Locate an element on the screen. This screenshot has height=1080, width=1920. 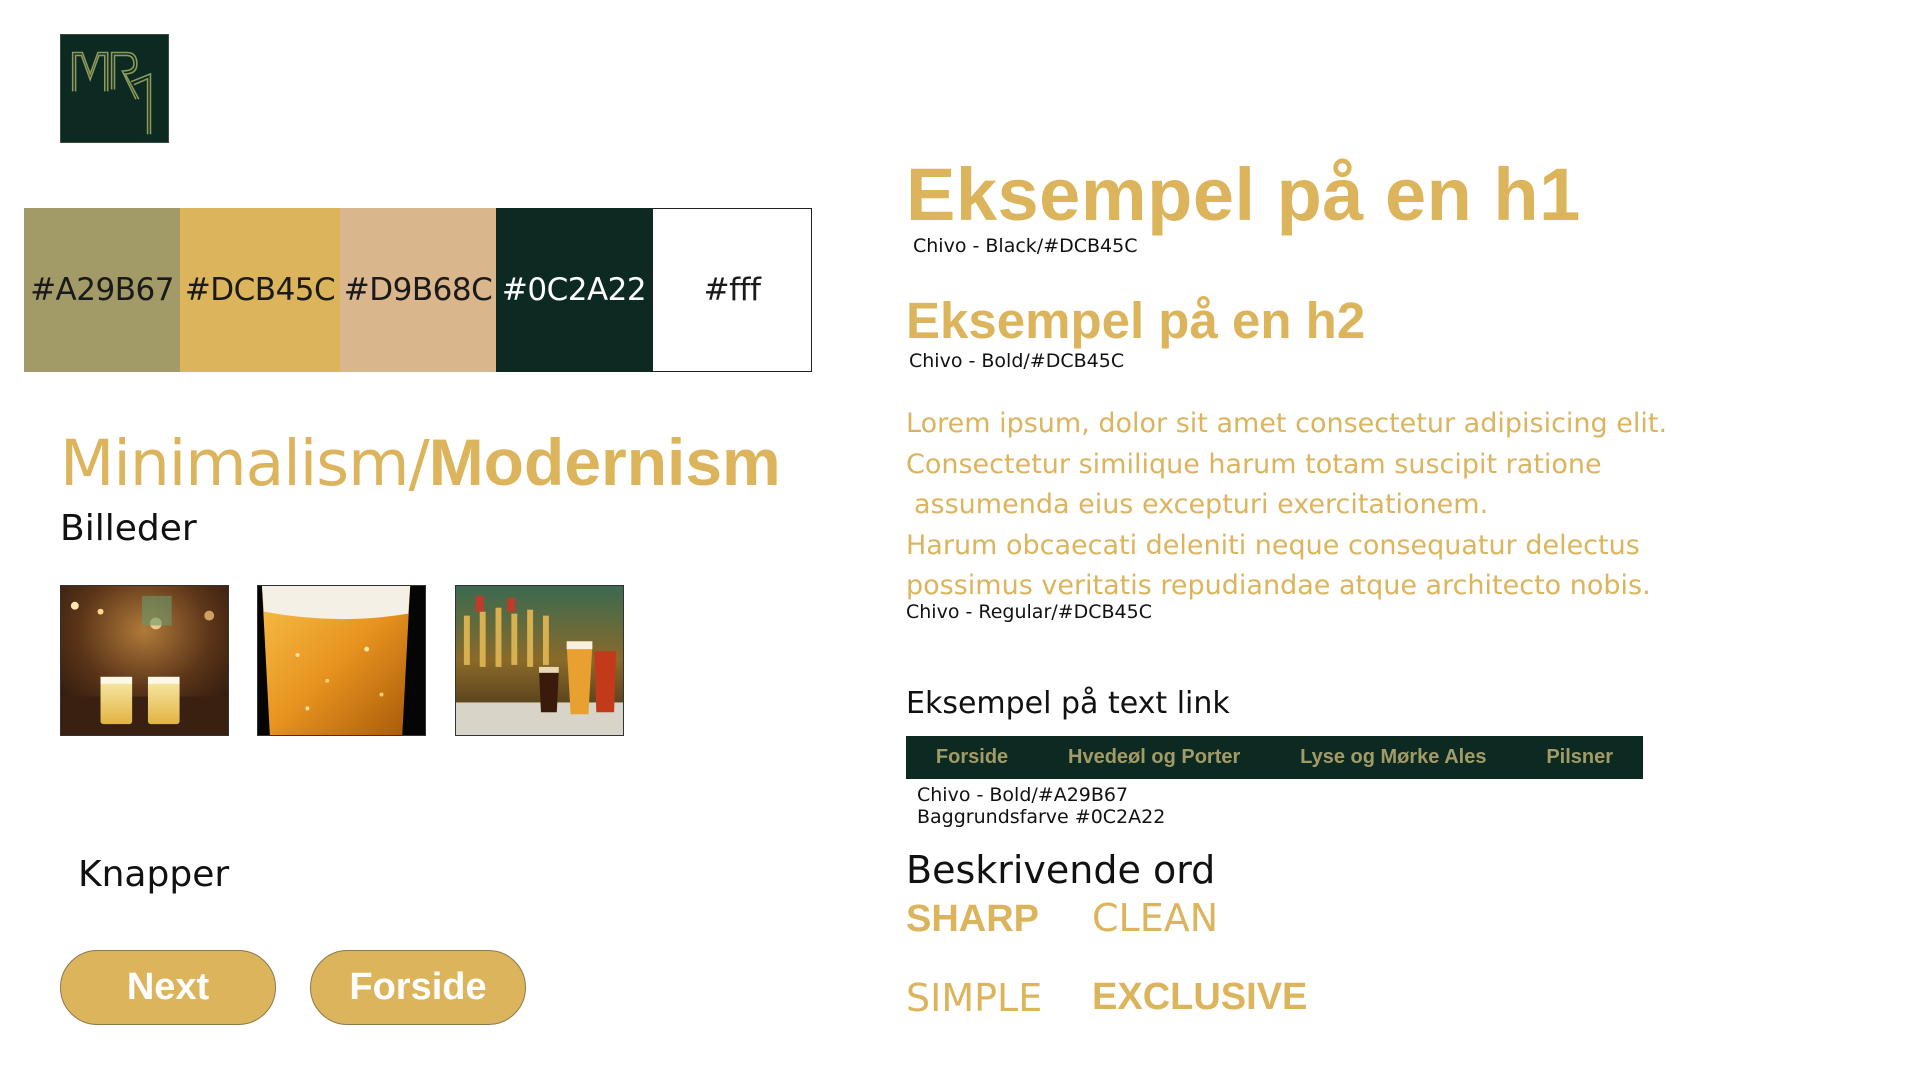
swatch-label: #fff is located at coordinates (732, 290).